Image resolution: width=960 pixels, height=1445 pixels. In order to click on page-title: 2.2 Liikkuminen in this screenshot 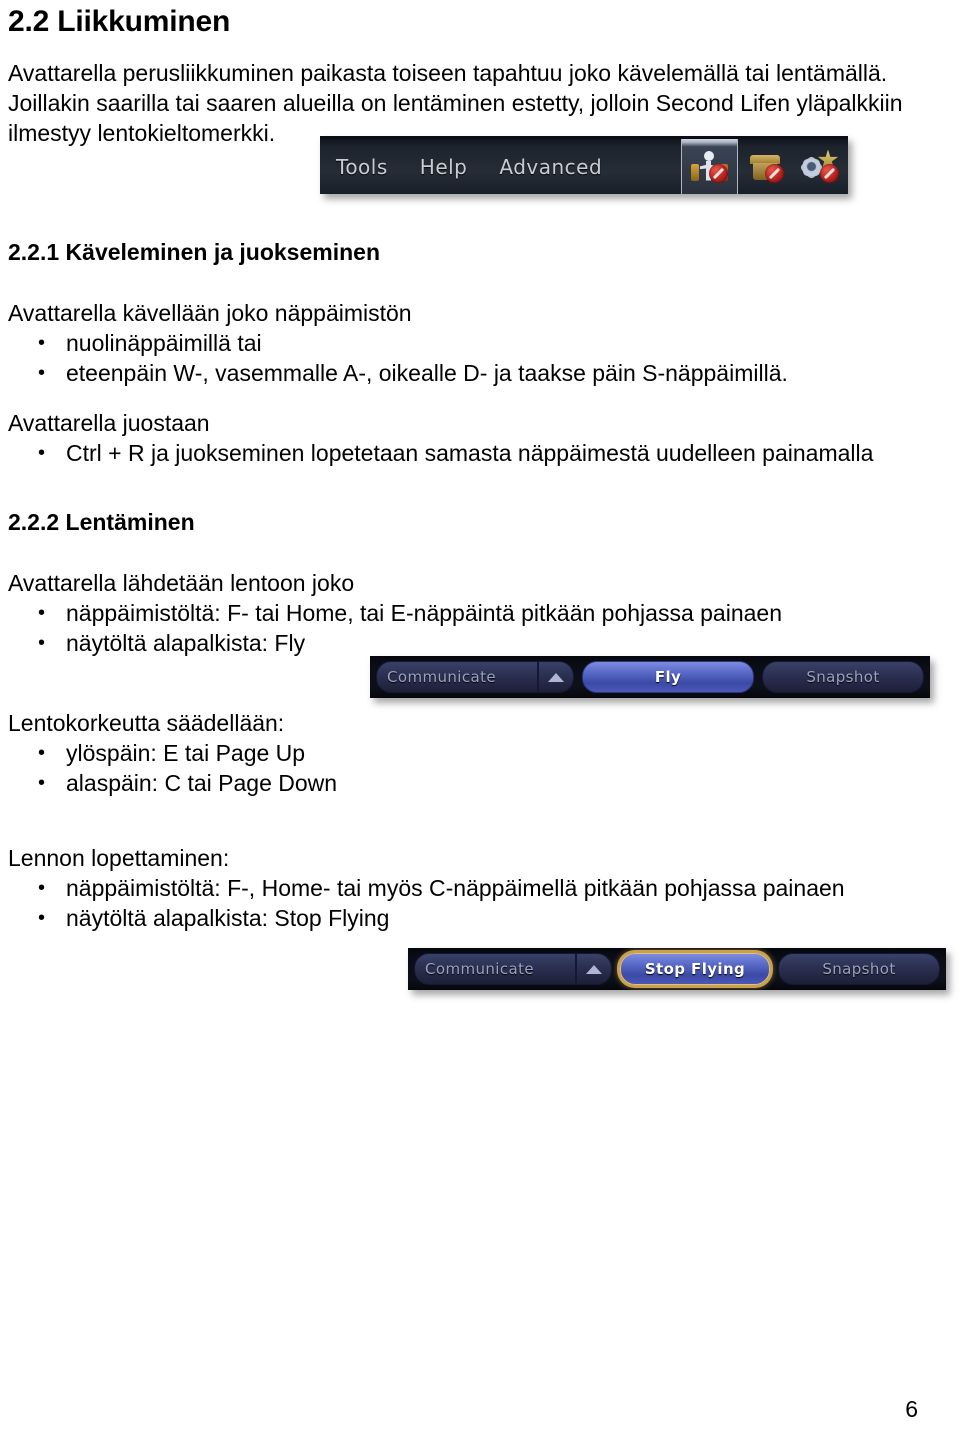, I will do `click(119, 21)`.